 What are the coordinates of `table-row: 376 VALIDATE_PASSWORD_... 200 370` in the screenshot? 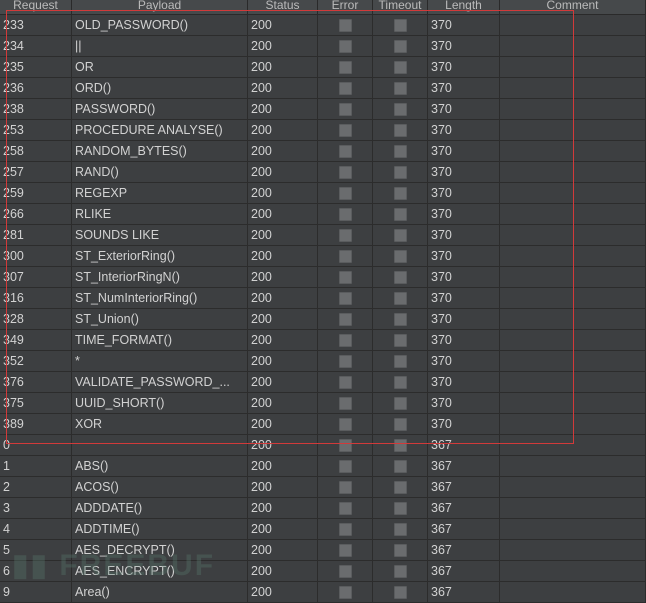 It's located at (323, 382).